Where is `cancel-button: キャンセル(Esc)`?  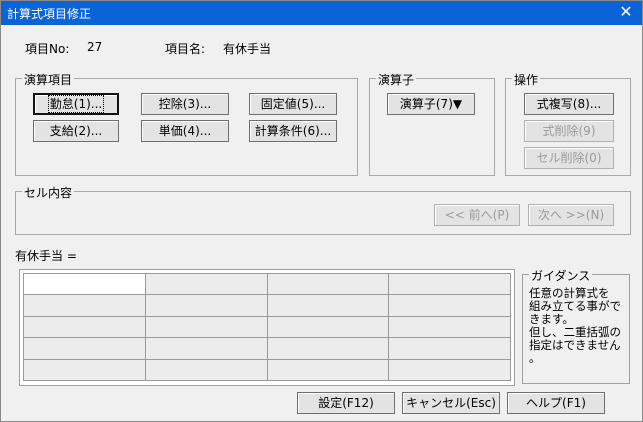
cancel-button: キャンセル(Esc) is located at coordinates (451, 403).